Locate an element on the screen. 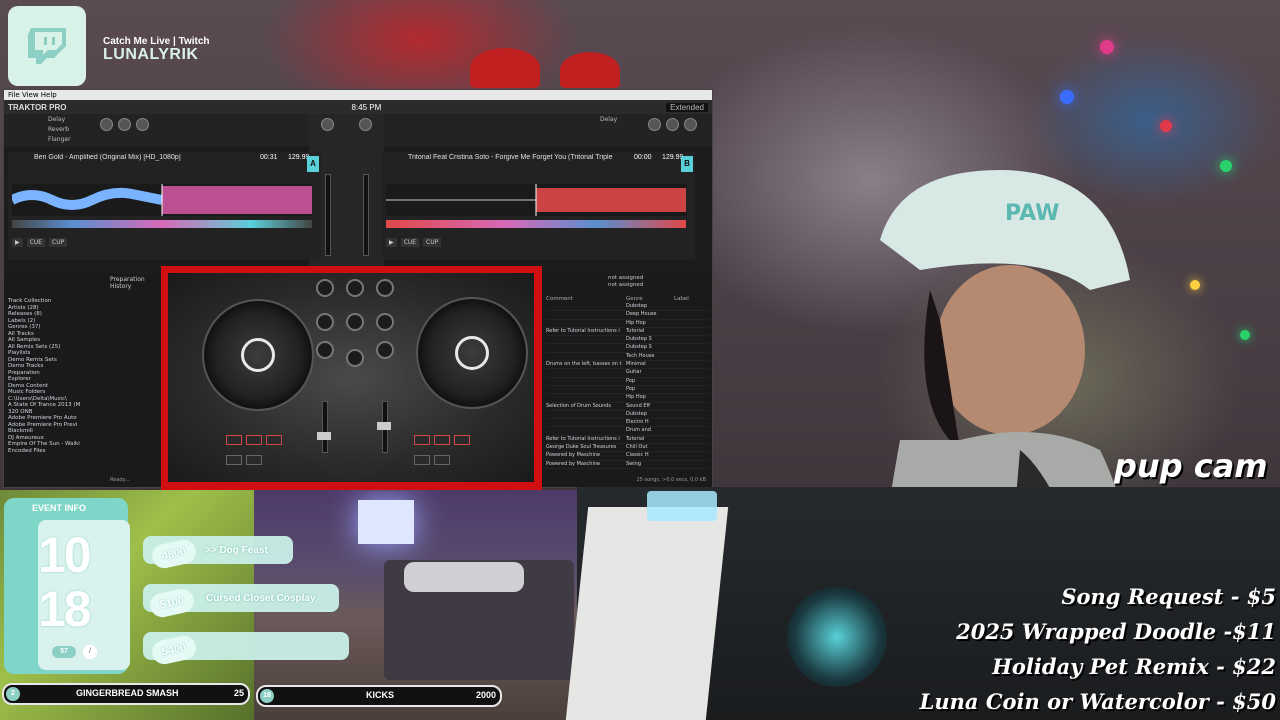 This screenshot has height=720, width=1280. favorite-item: History is located at coordinates (127, 286).